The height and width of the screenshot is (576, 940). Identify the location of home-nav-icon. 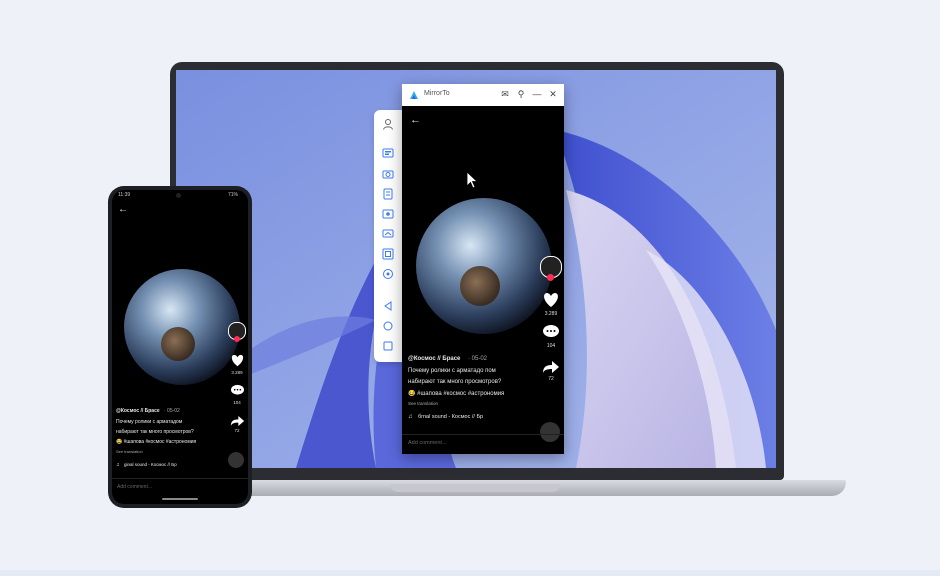
(388, 326).